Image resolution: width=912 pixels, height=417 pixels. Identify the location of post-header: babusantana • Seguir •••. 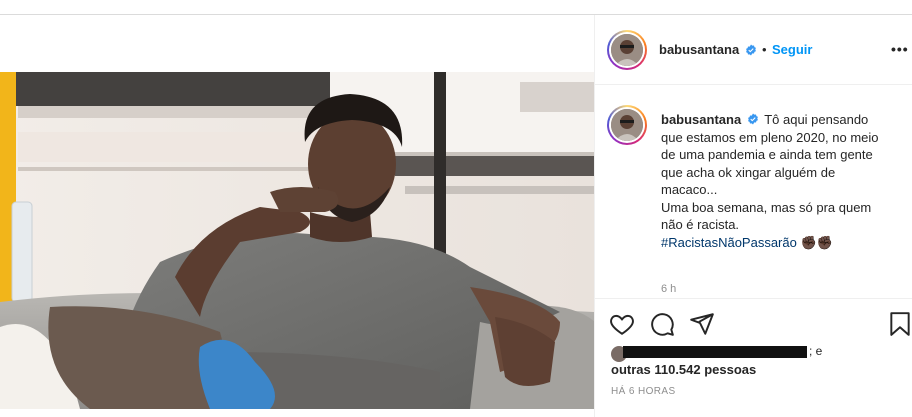
(753, 50).